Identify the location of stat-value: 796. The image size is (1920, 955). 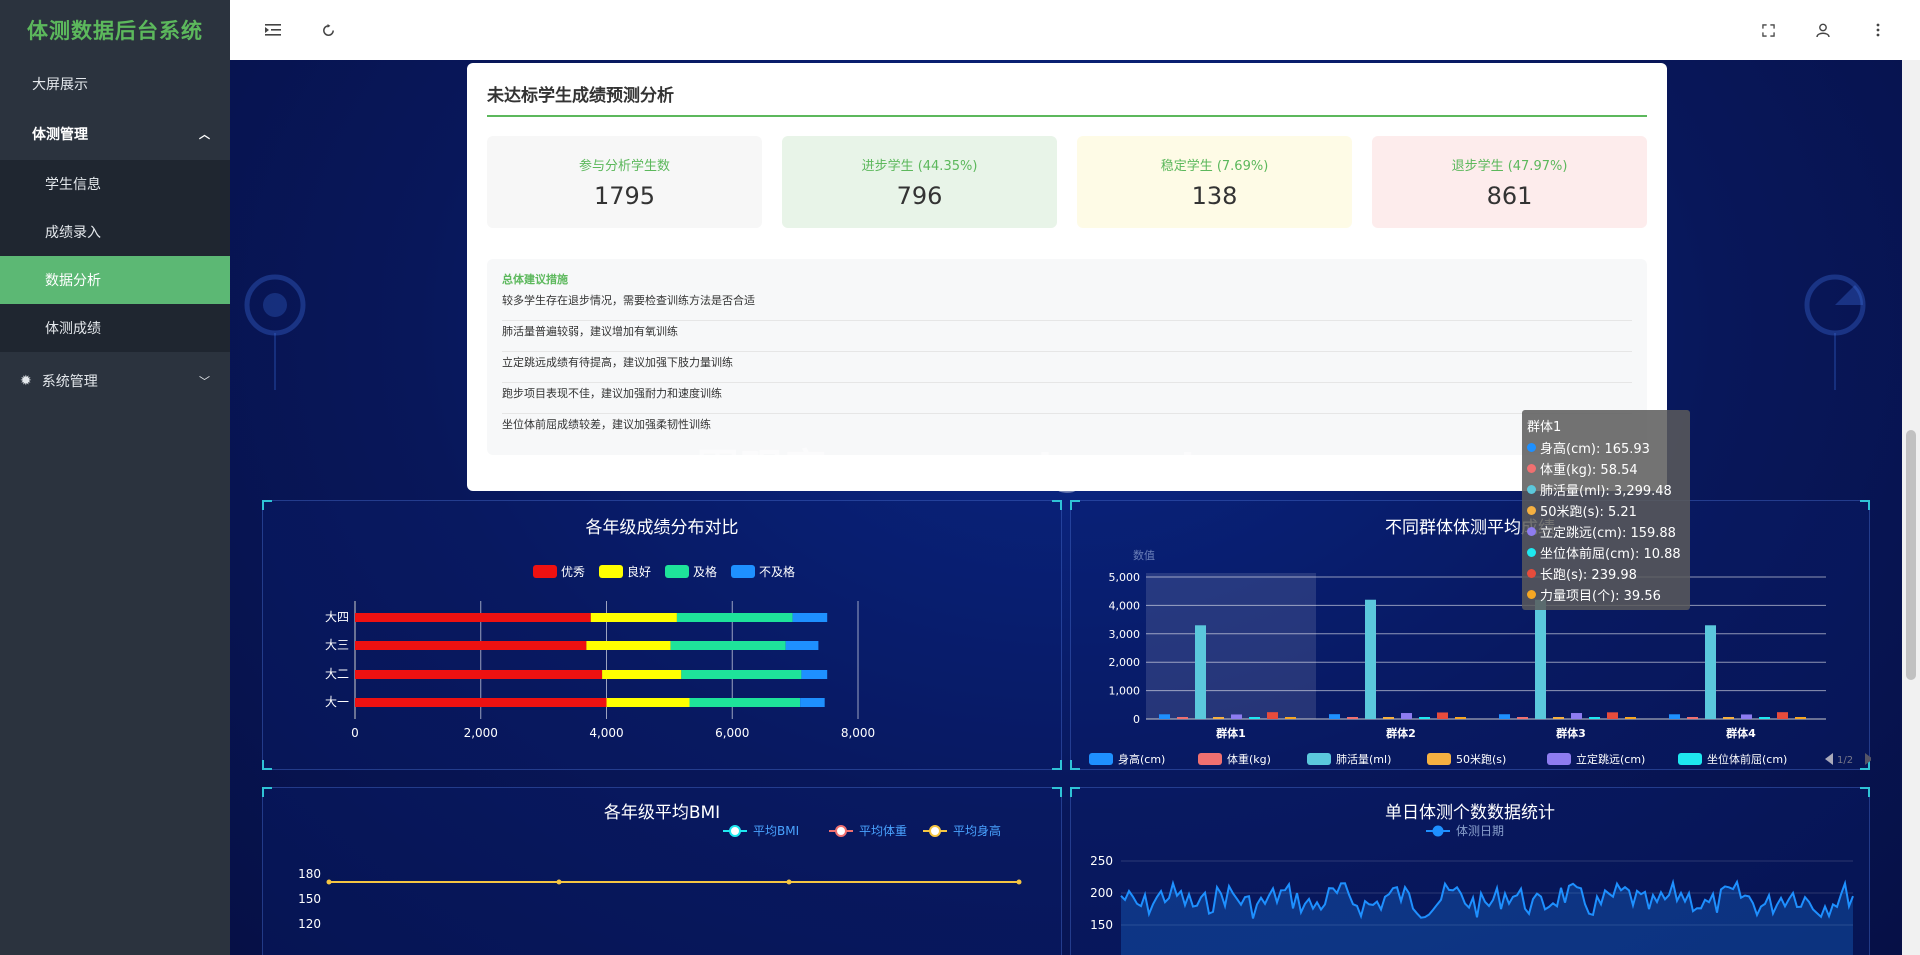
(919, 196).